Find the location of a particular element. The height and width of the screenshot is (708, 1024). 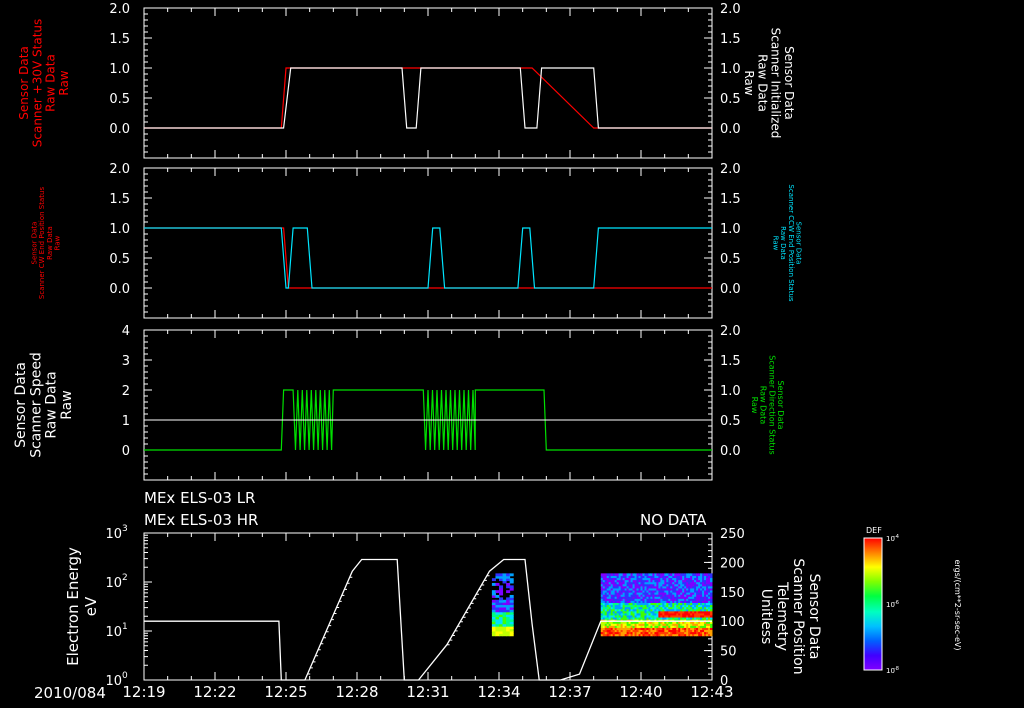

x-tick-label: 12:31 is located at coordinates (427, 692).